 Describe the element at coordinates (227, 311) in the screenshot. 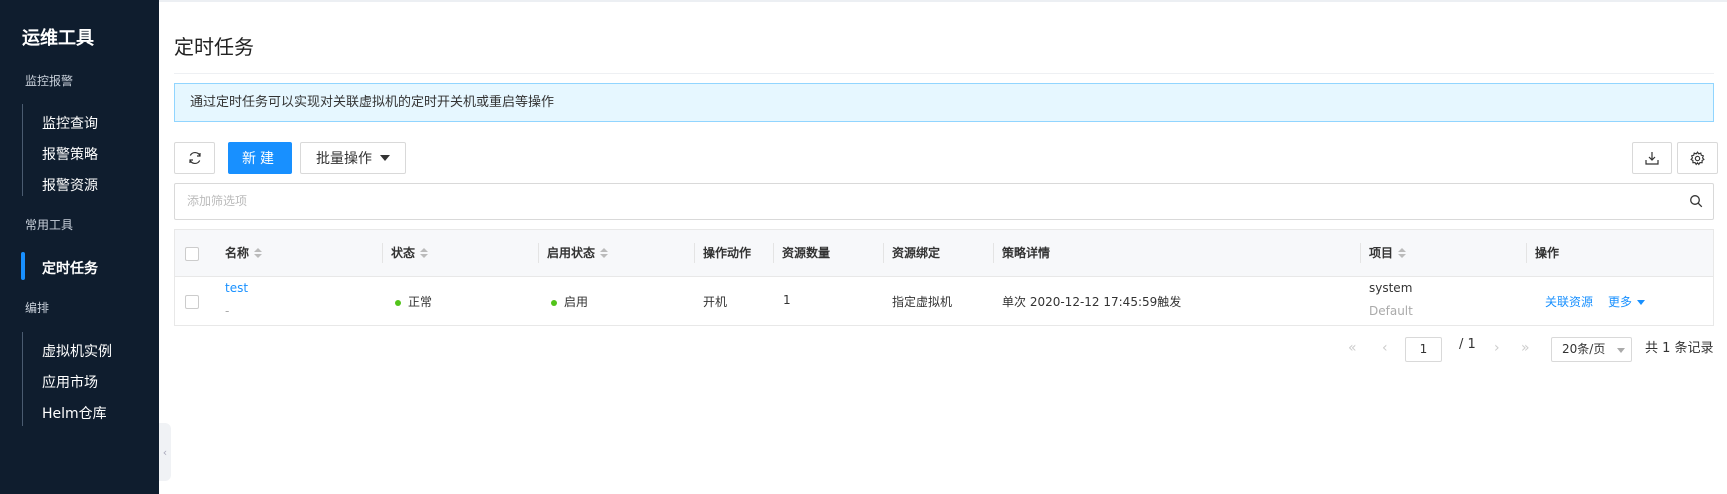

I see `task-description: -` at that location.